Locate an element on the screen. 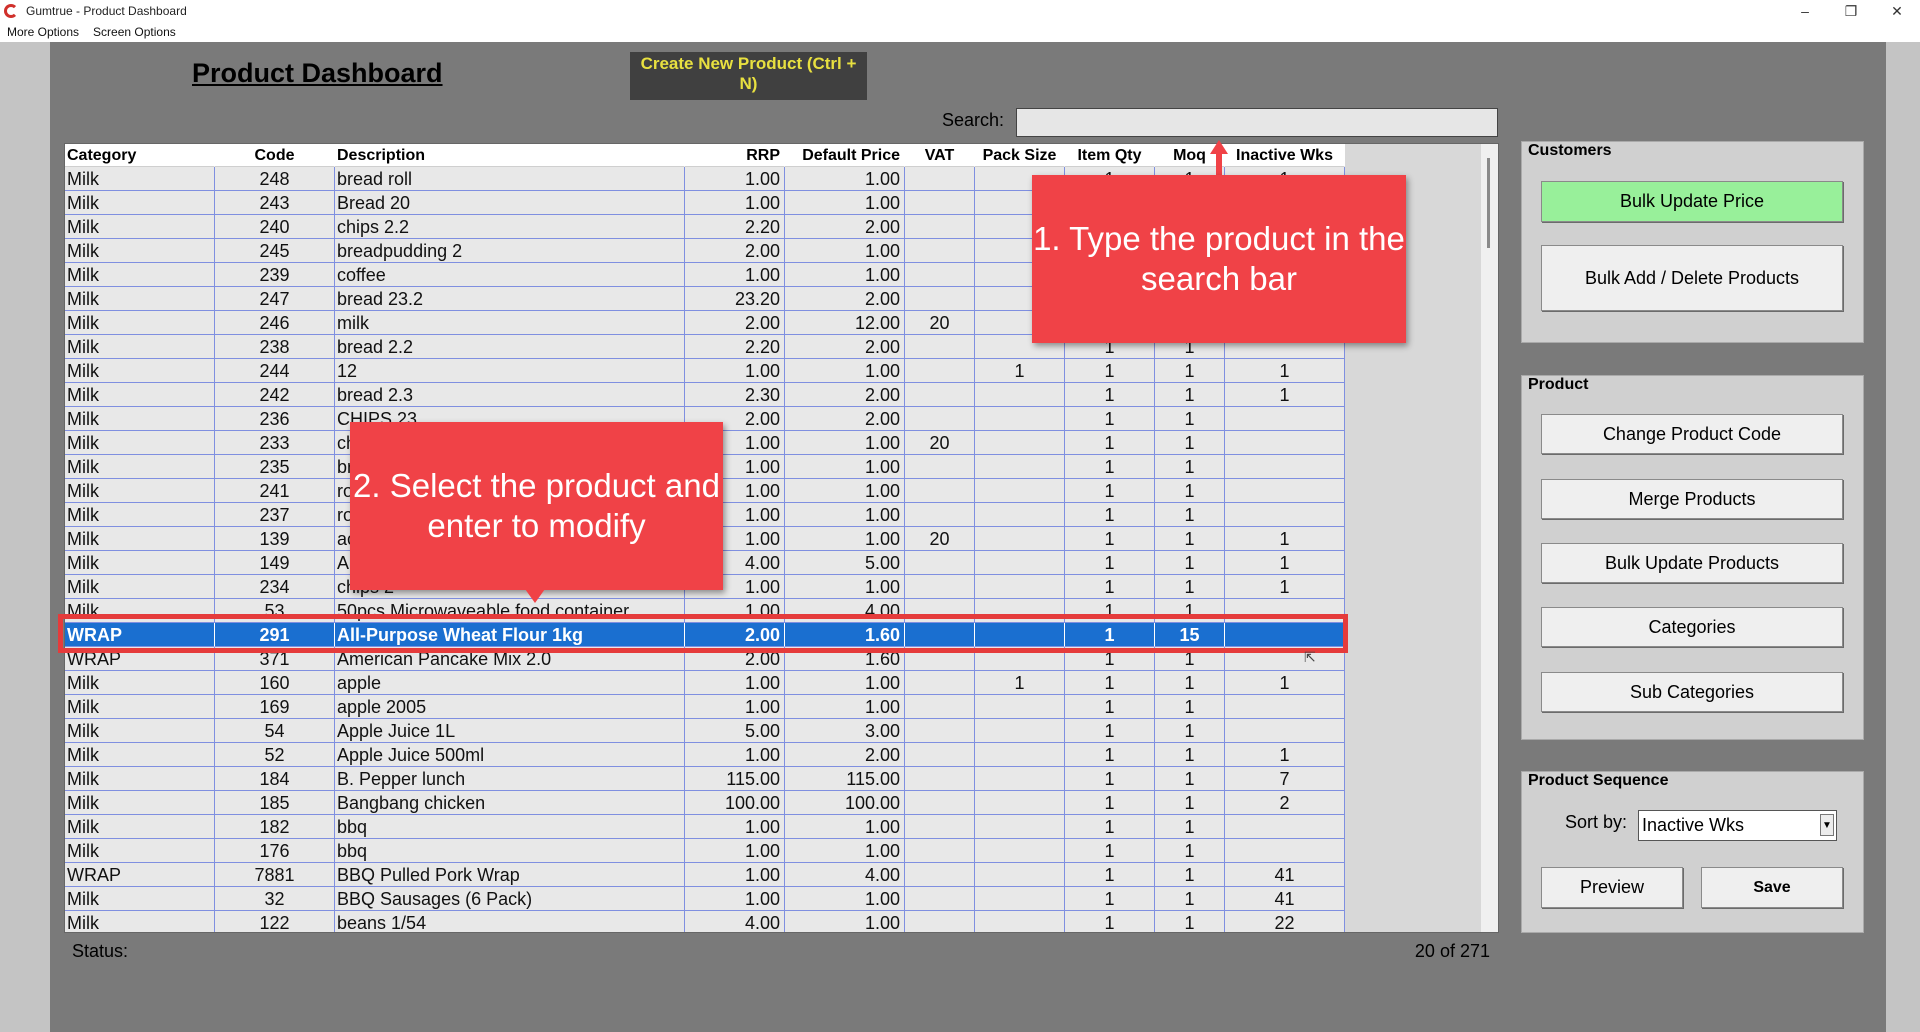 This screenshot has width=1920, height=1032. customers-panel-title: Customers is located at coordinates (1570, 150).